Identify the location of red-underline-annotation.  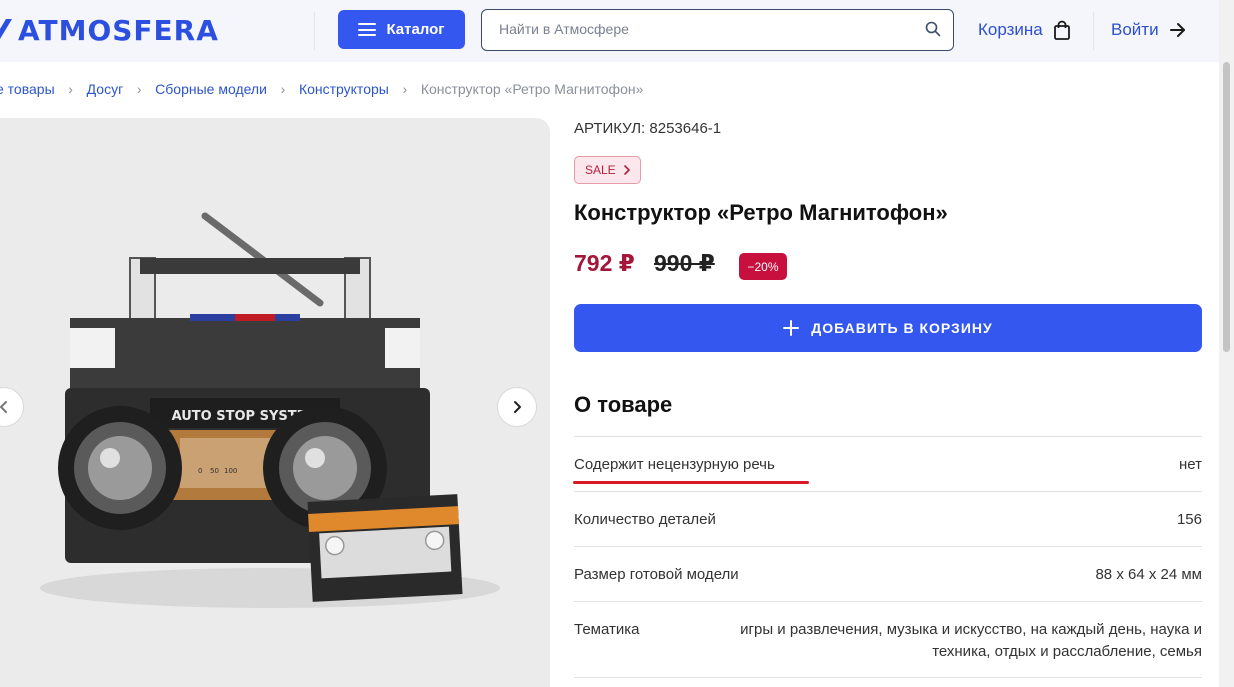
(691, 482).